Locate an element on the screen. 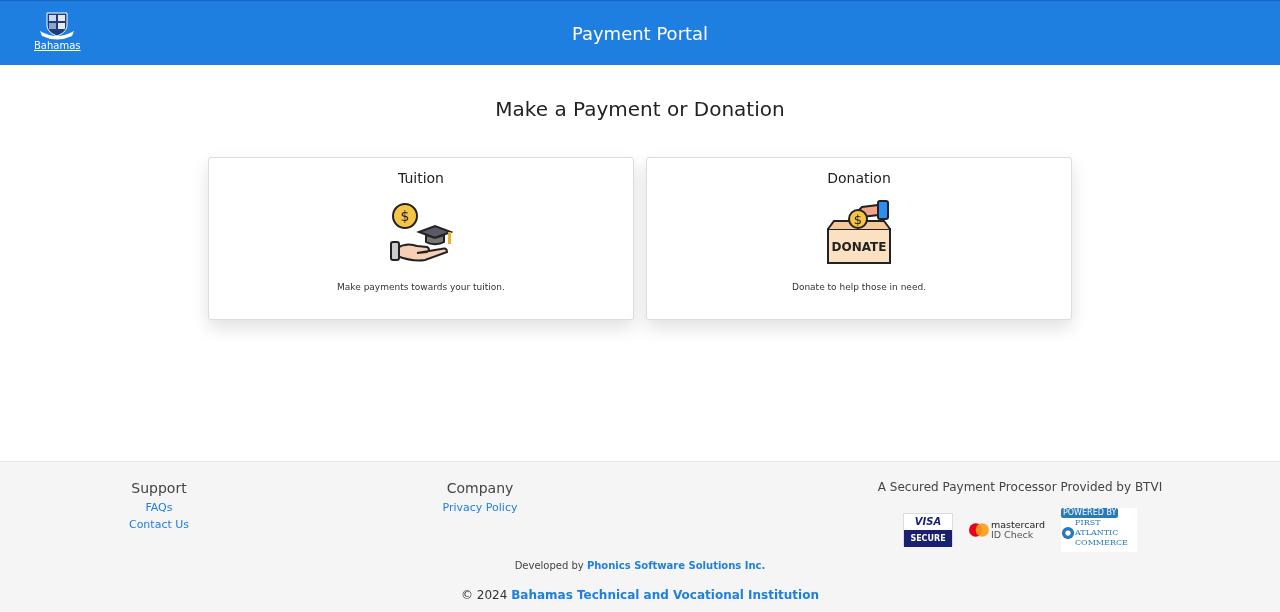 Image resolution: width=1280 pixels, height=612 pixels. page-heading: Make a Payment or Donation is located at coordinates (640, 109).